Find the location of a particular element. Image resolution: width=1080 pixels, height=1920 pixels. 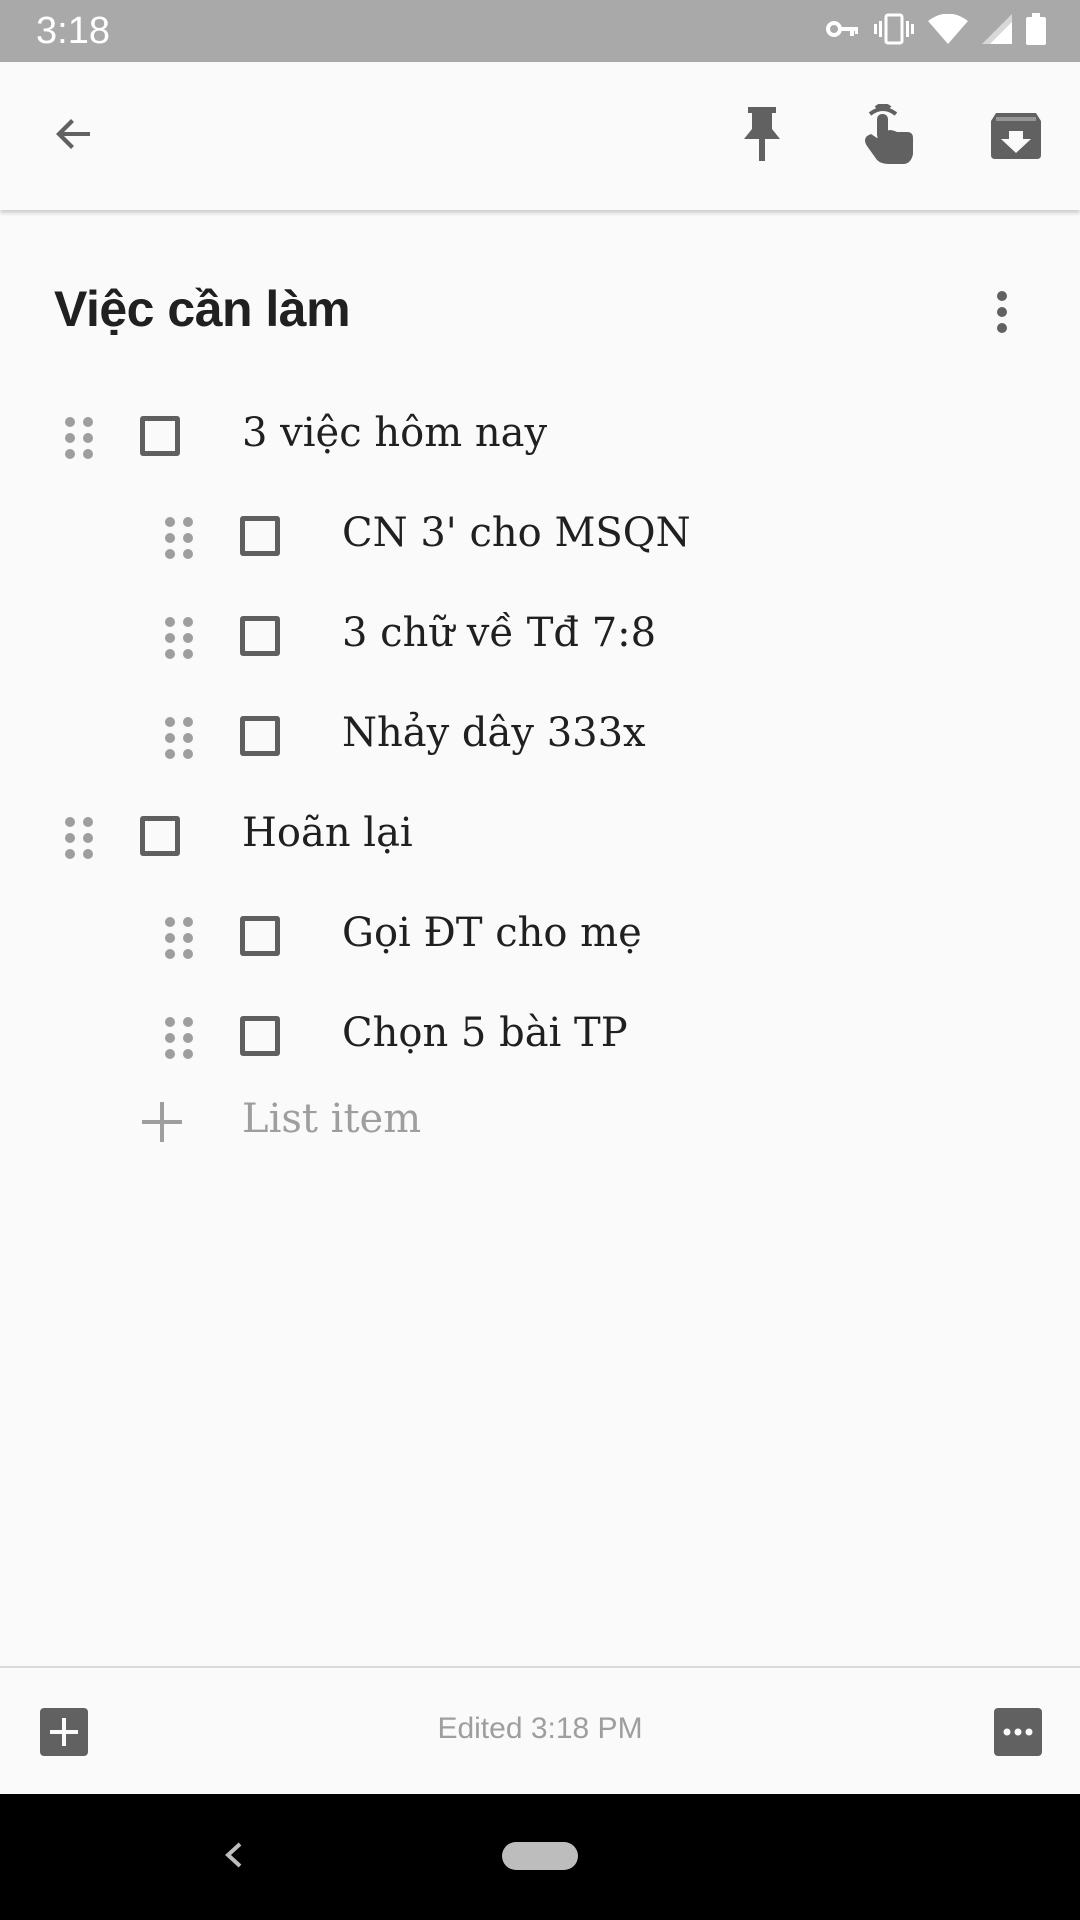

cell-signal-icon is located at coordinates (997, 31).